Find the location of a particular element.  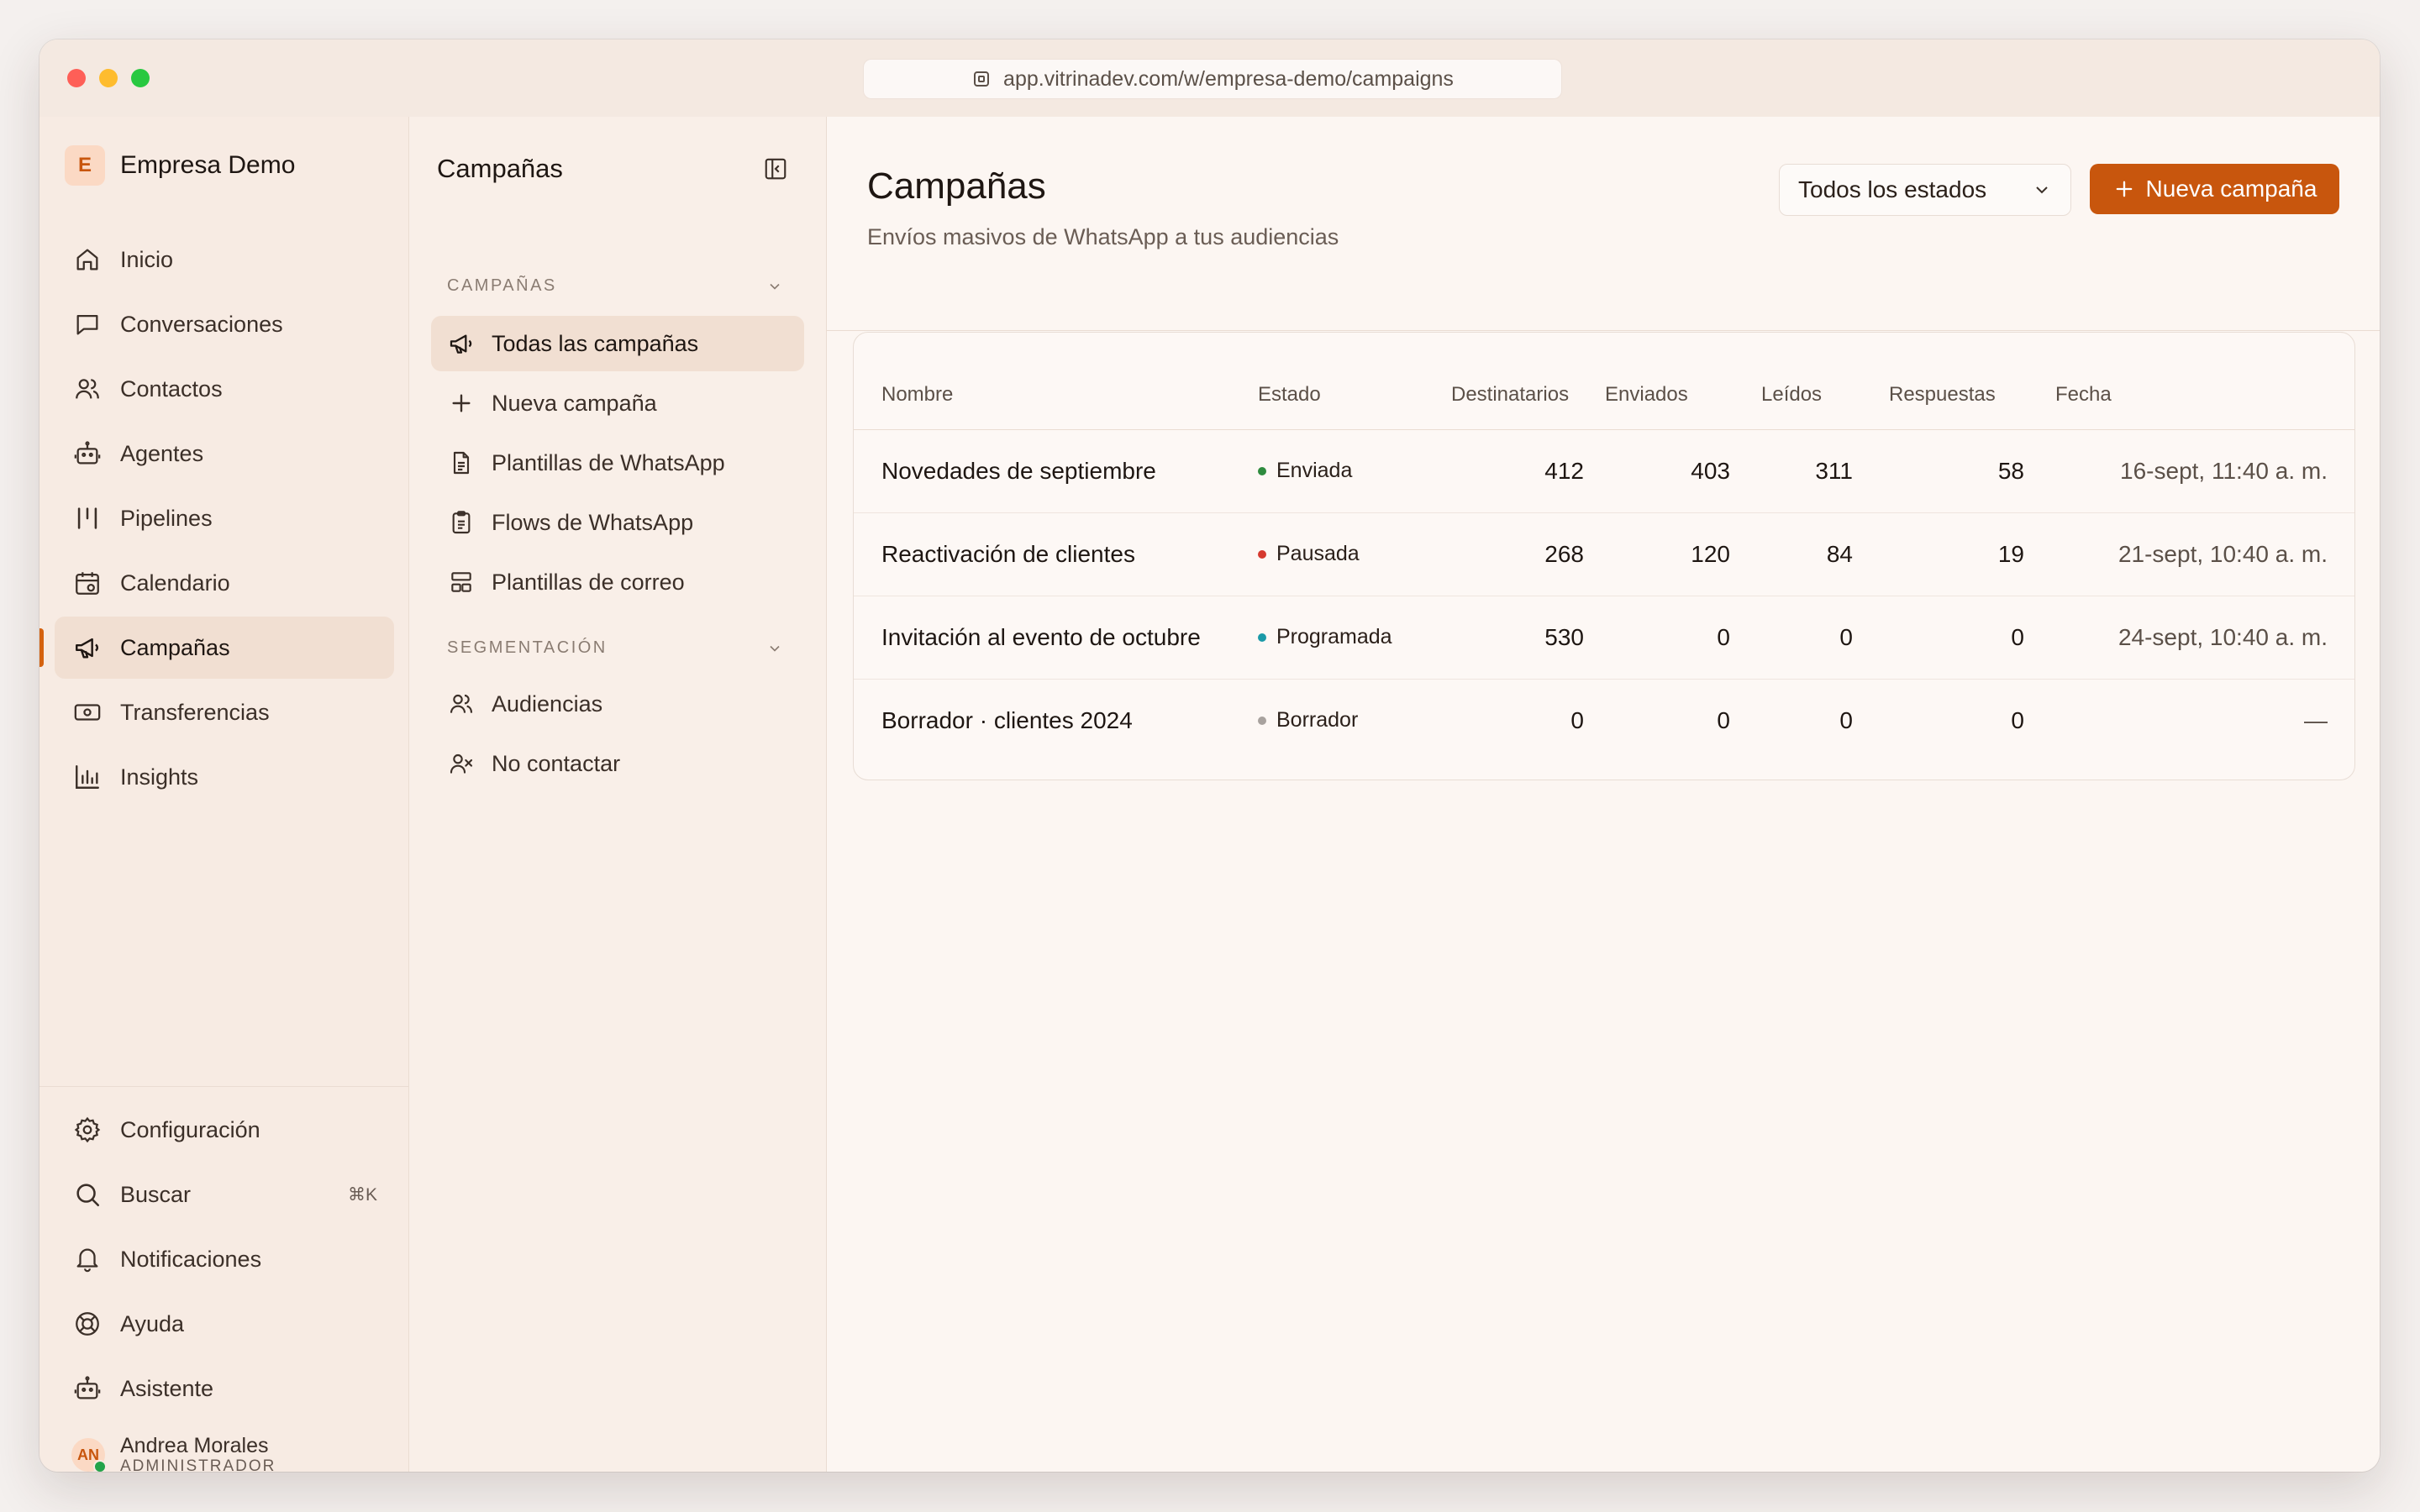

nav-item-agentes: Agentes is located at coordinates (225, 454).